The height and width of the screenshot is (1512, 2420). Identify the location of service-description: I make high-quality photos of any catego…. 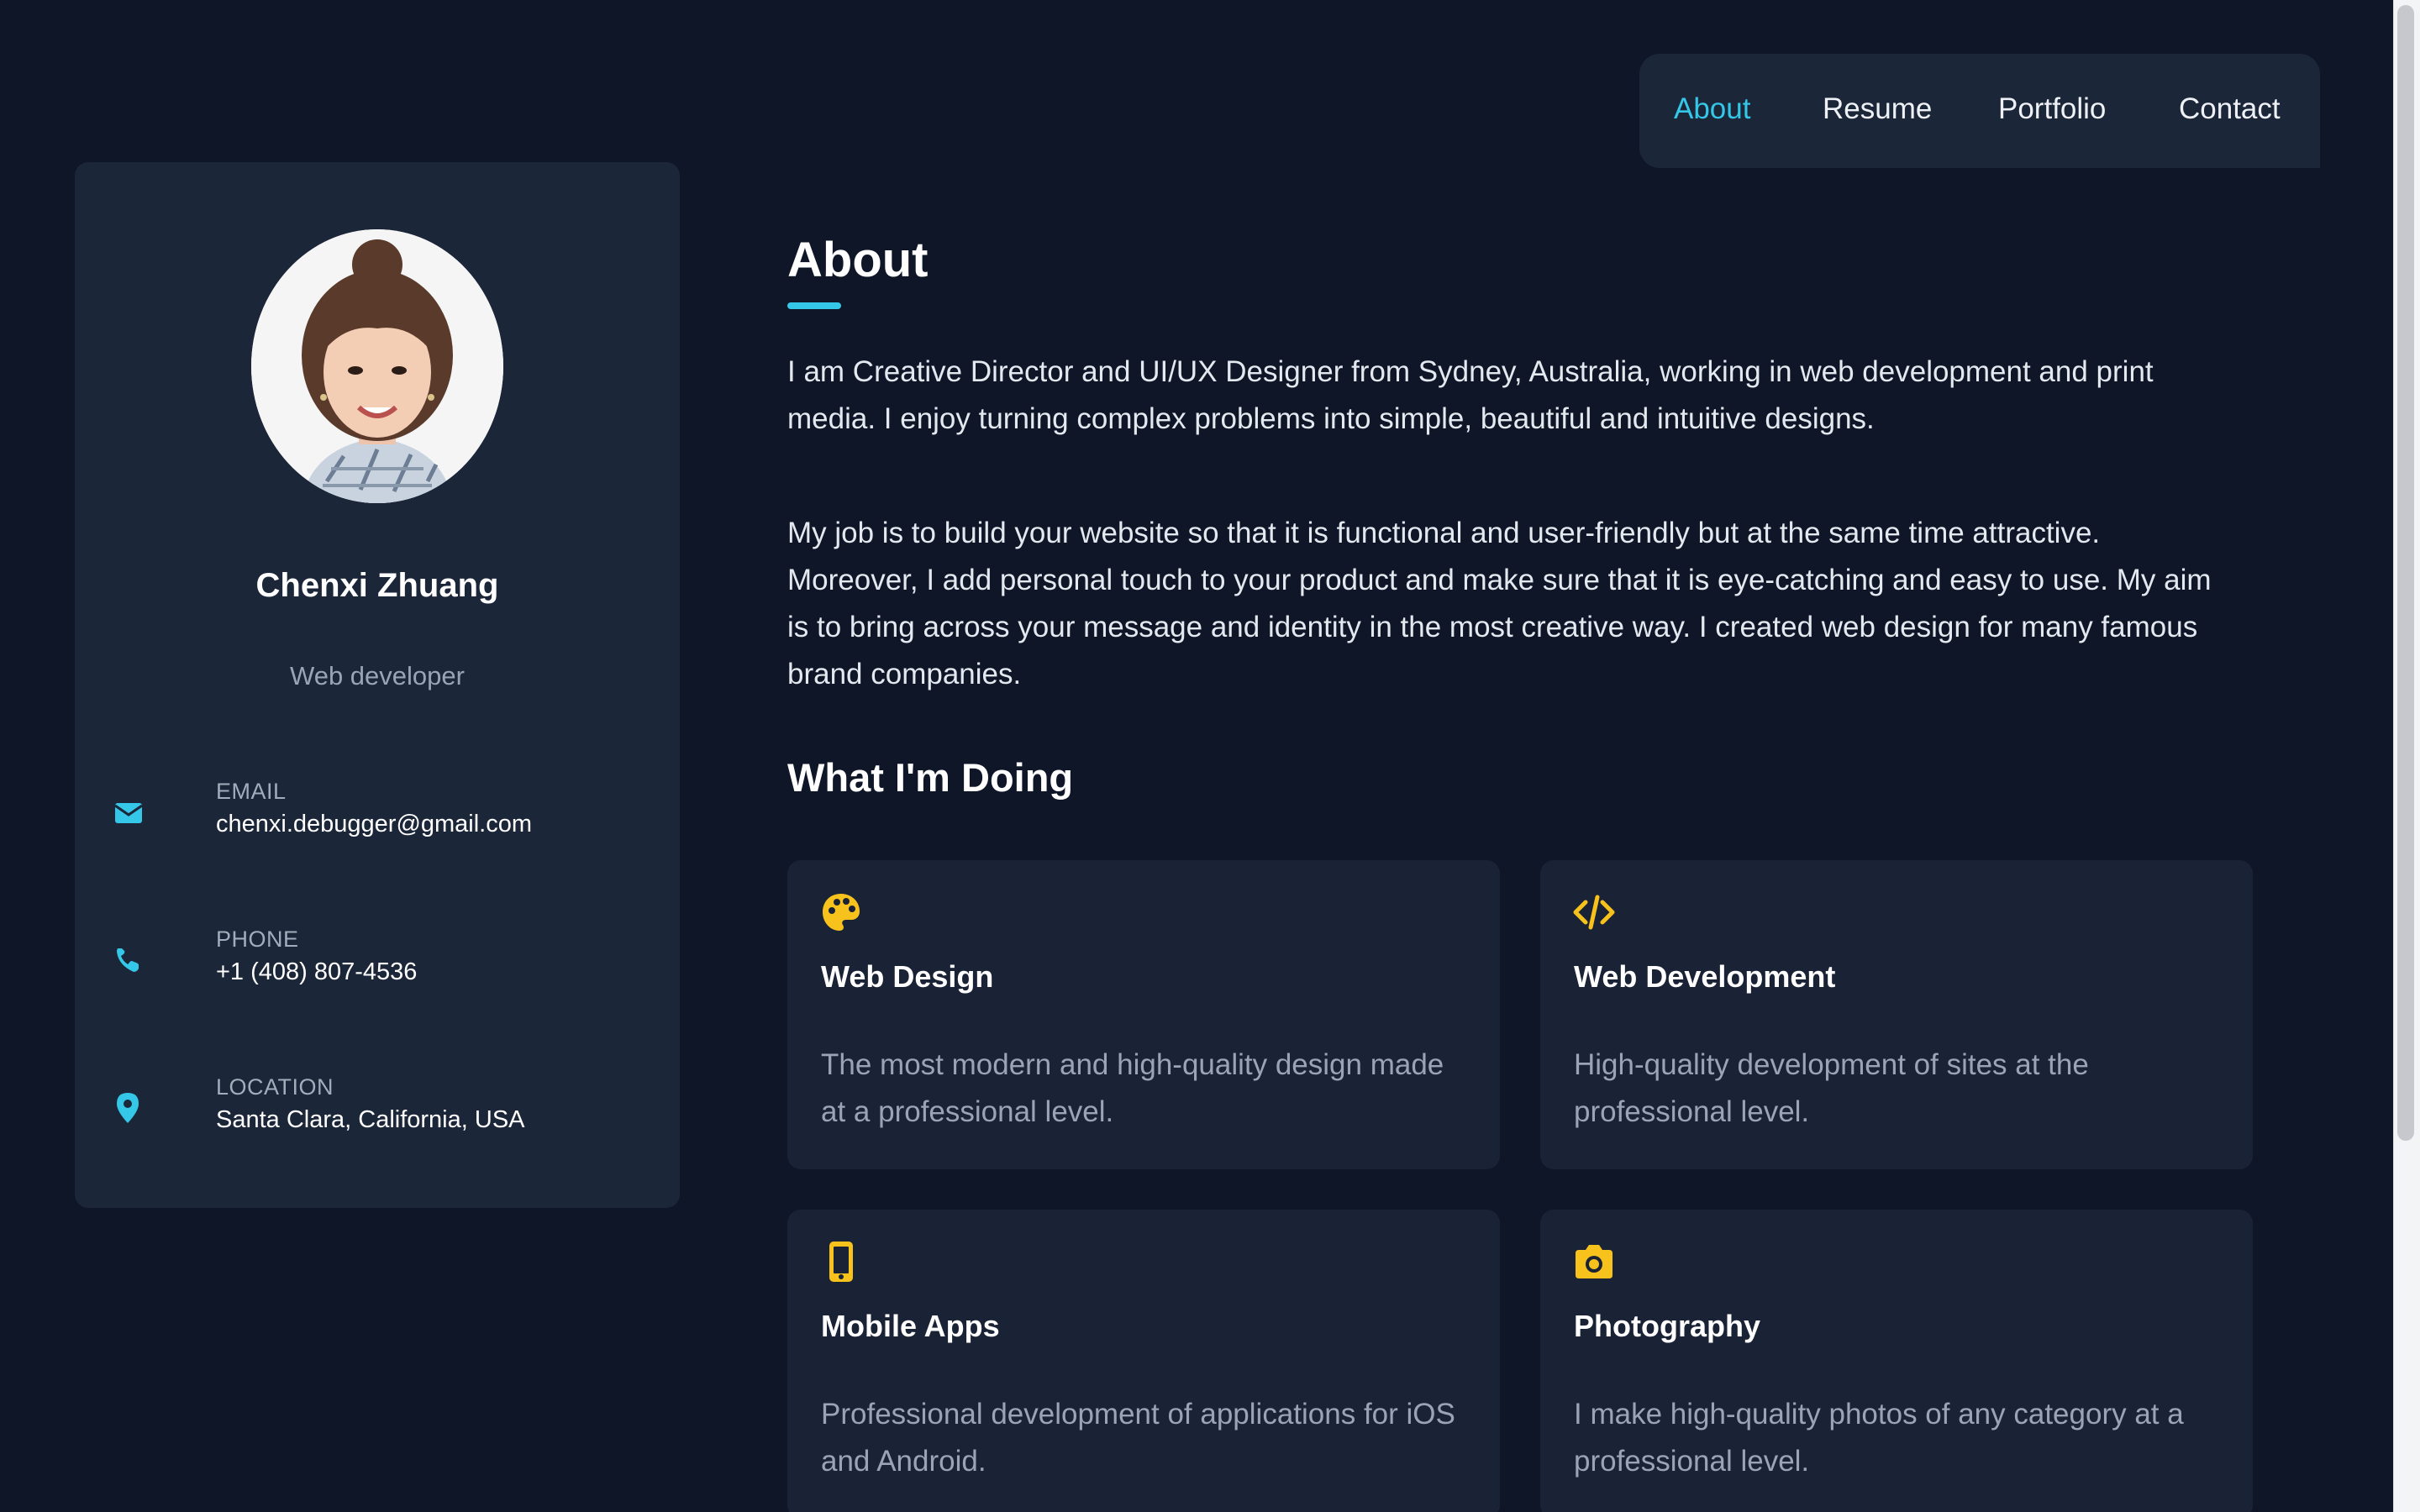
(1879, 1438).